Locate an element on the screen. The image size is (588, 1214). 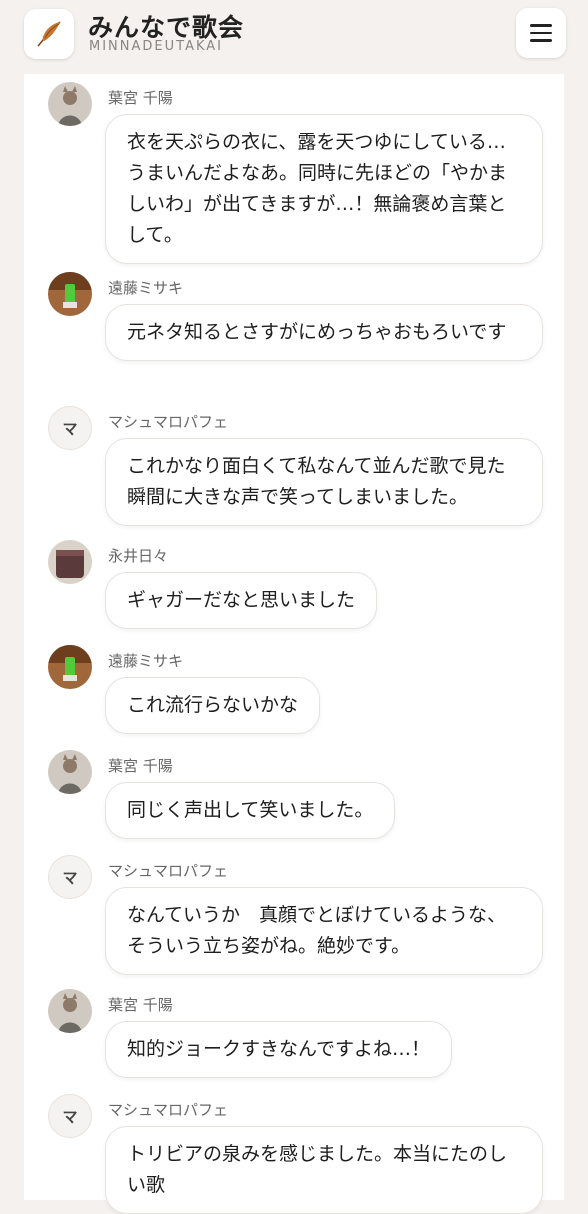
app-logo is located at coordinates (49, 34).